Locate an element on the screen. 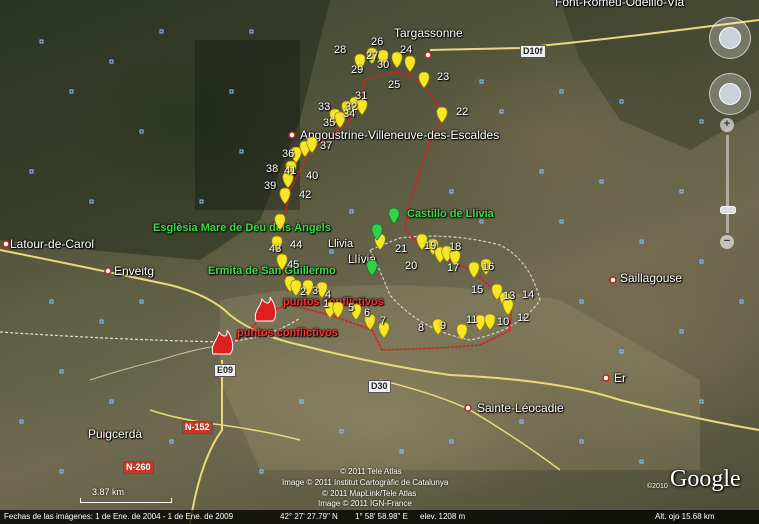 The image size is (759, 524). waypoint-8: 8 is located at coordinates (421, 328).